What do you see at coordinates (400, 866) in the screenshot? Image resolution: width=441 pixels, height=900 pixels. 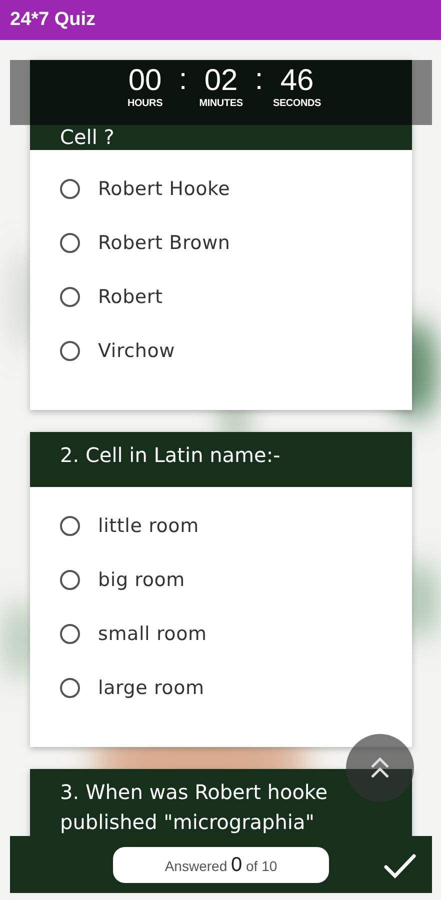 I see `check-icon` at bounding box center [400, 866].